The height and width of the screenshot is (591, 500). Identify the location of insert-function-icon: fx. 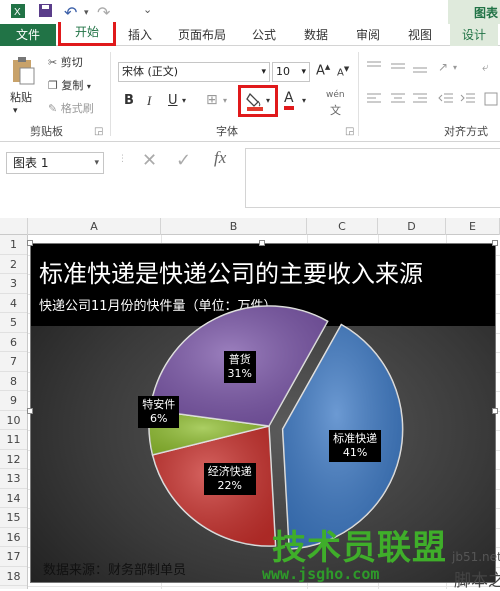
(220, 158).